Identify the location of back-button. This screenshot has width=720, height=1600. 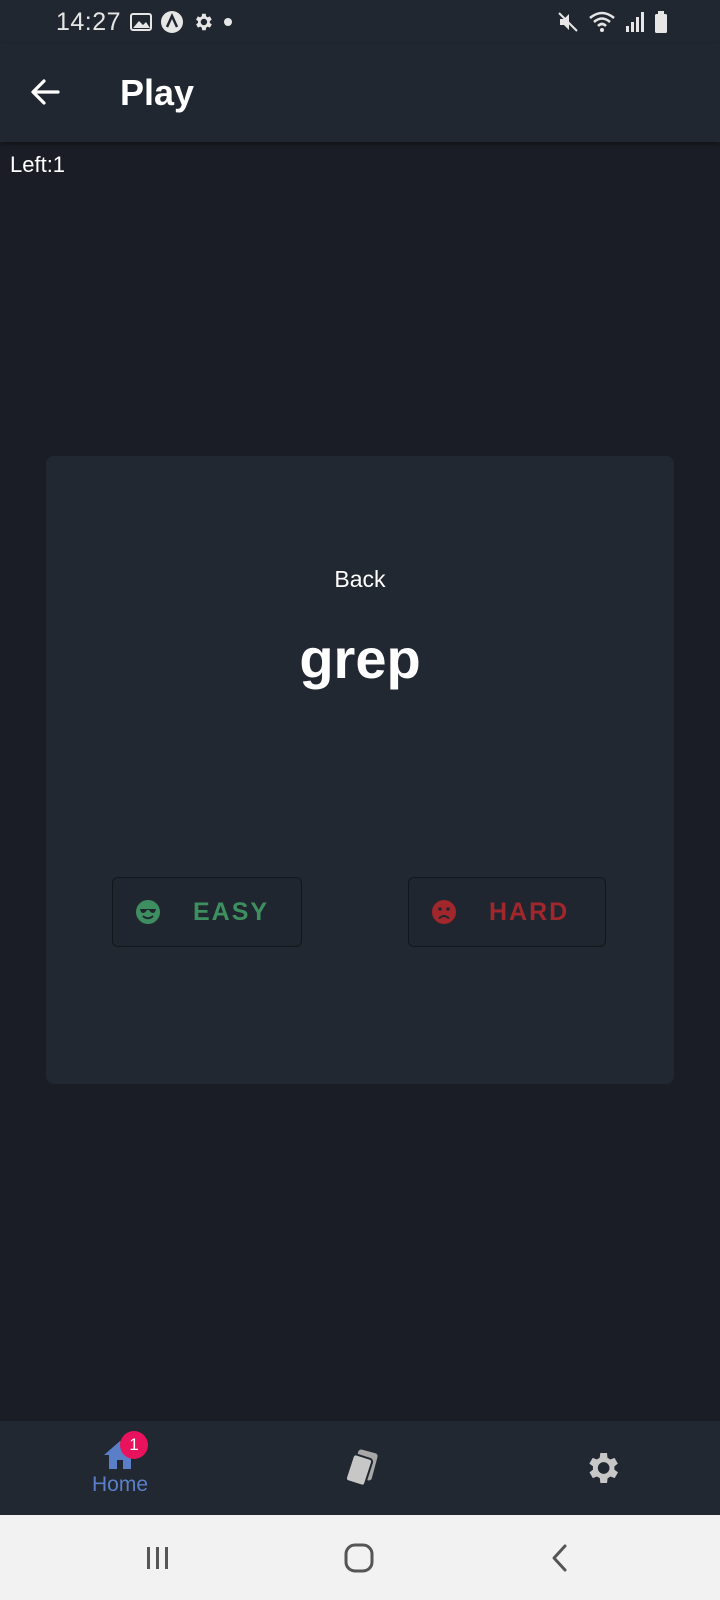
(45, 92).